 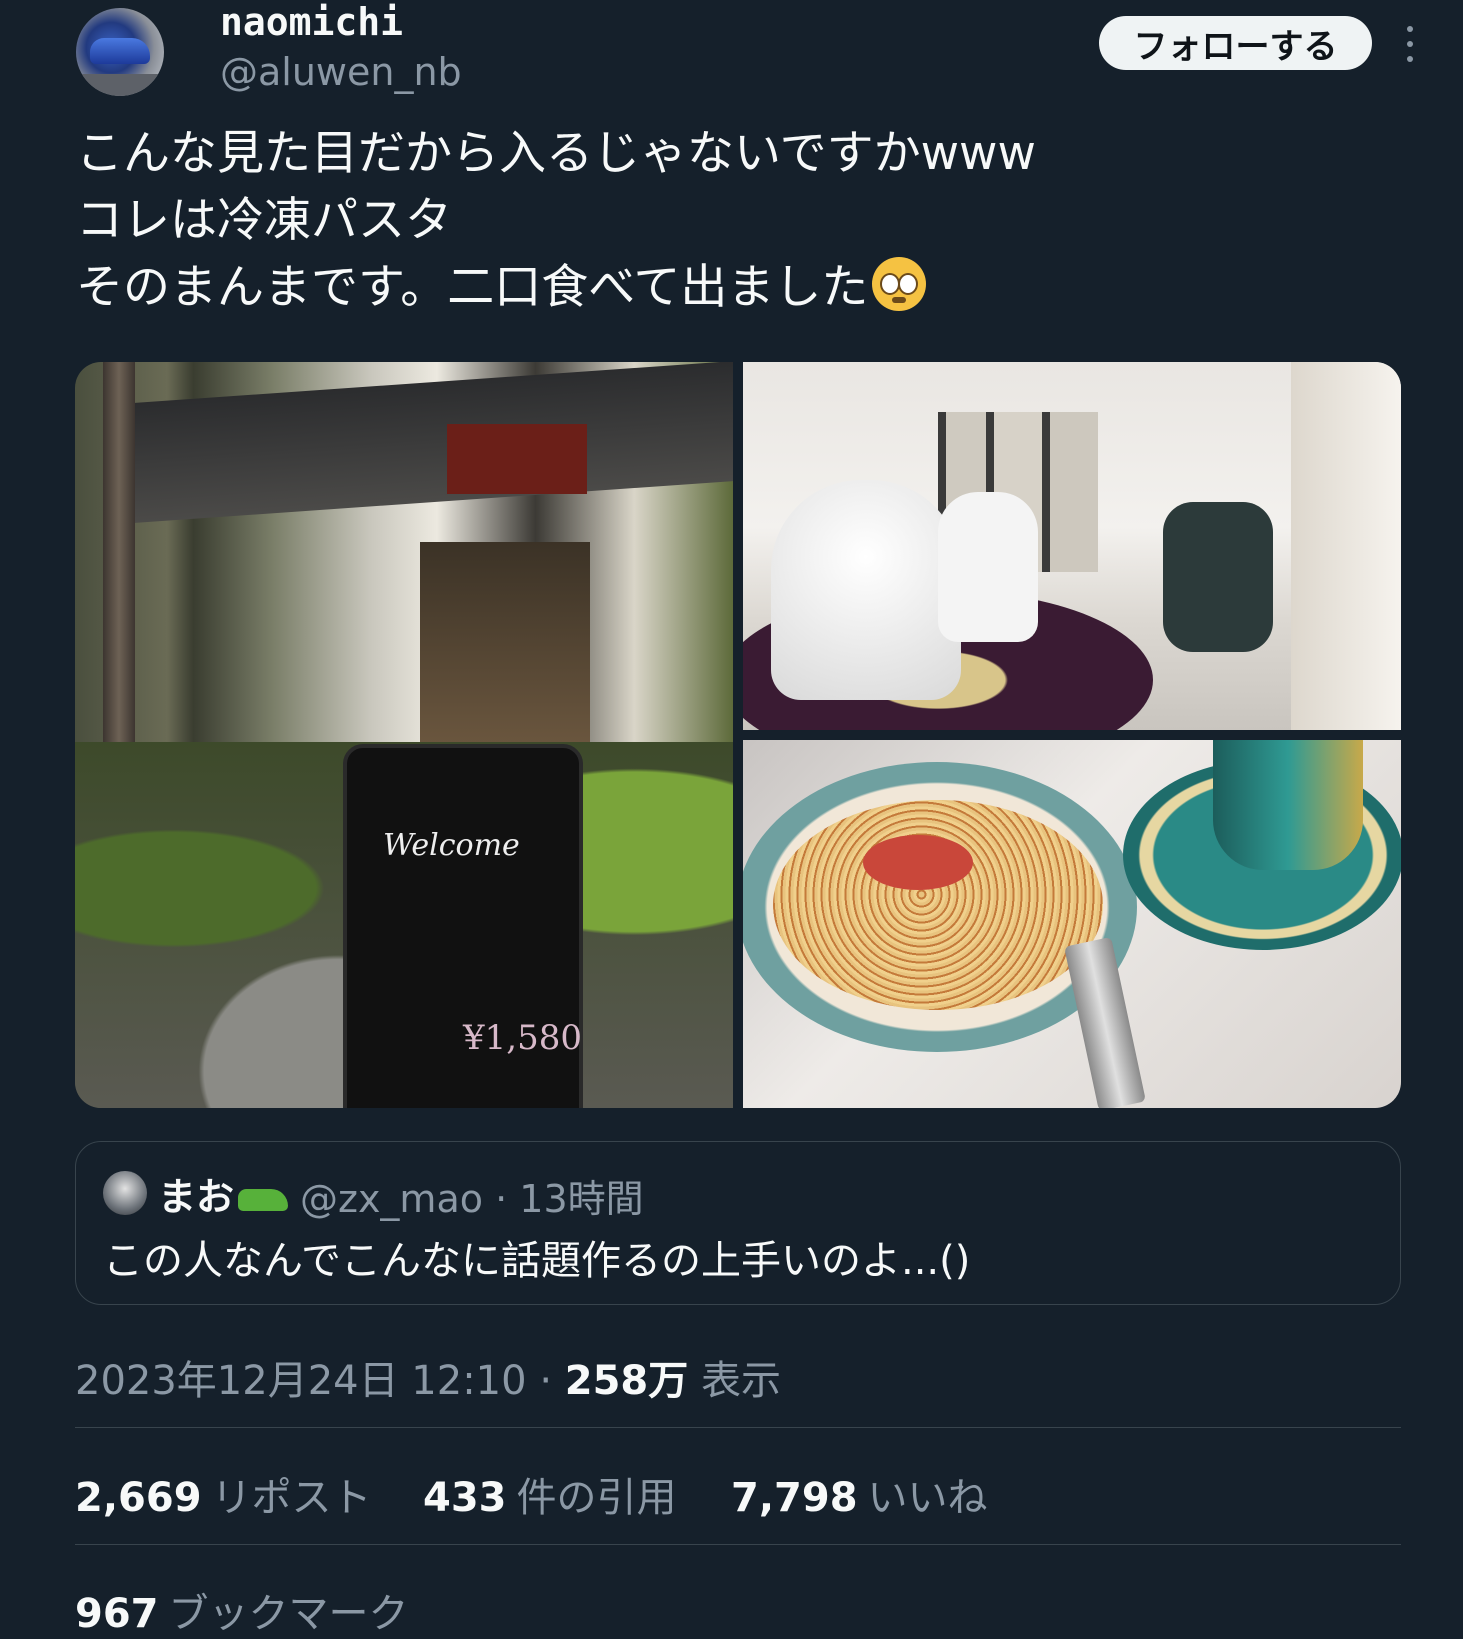 What do you see at coordinates (899, 284) in the screenshot?
I see `pleading-face-emoji-icon` at bounding box center [899, 284].